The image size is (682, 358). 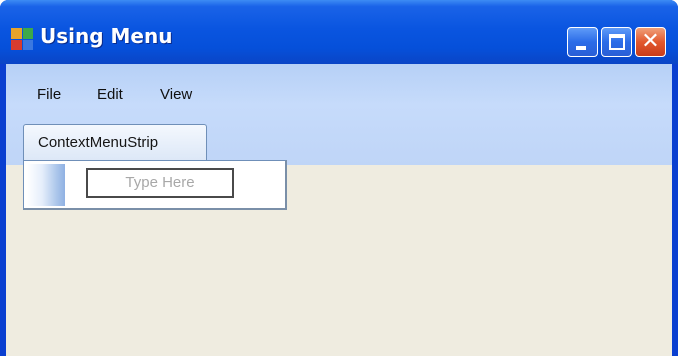 I want to click on close-button: ✕, so click(x=650, y=42).